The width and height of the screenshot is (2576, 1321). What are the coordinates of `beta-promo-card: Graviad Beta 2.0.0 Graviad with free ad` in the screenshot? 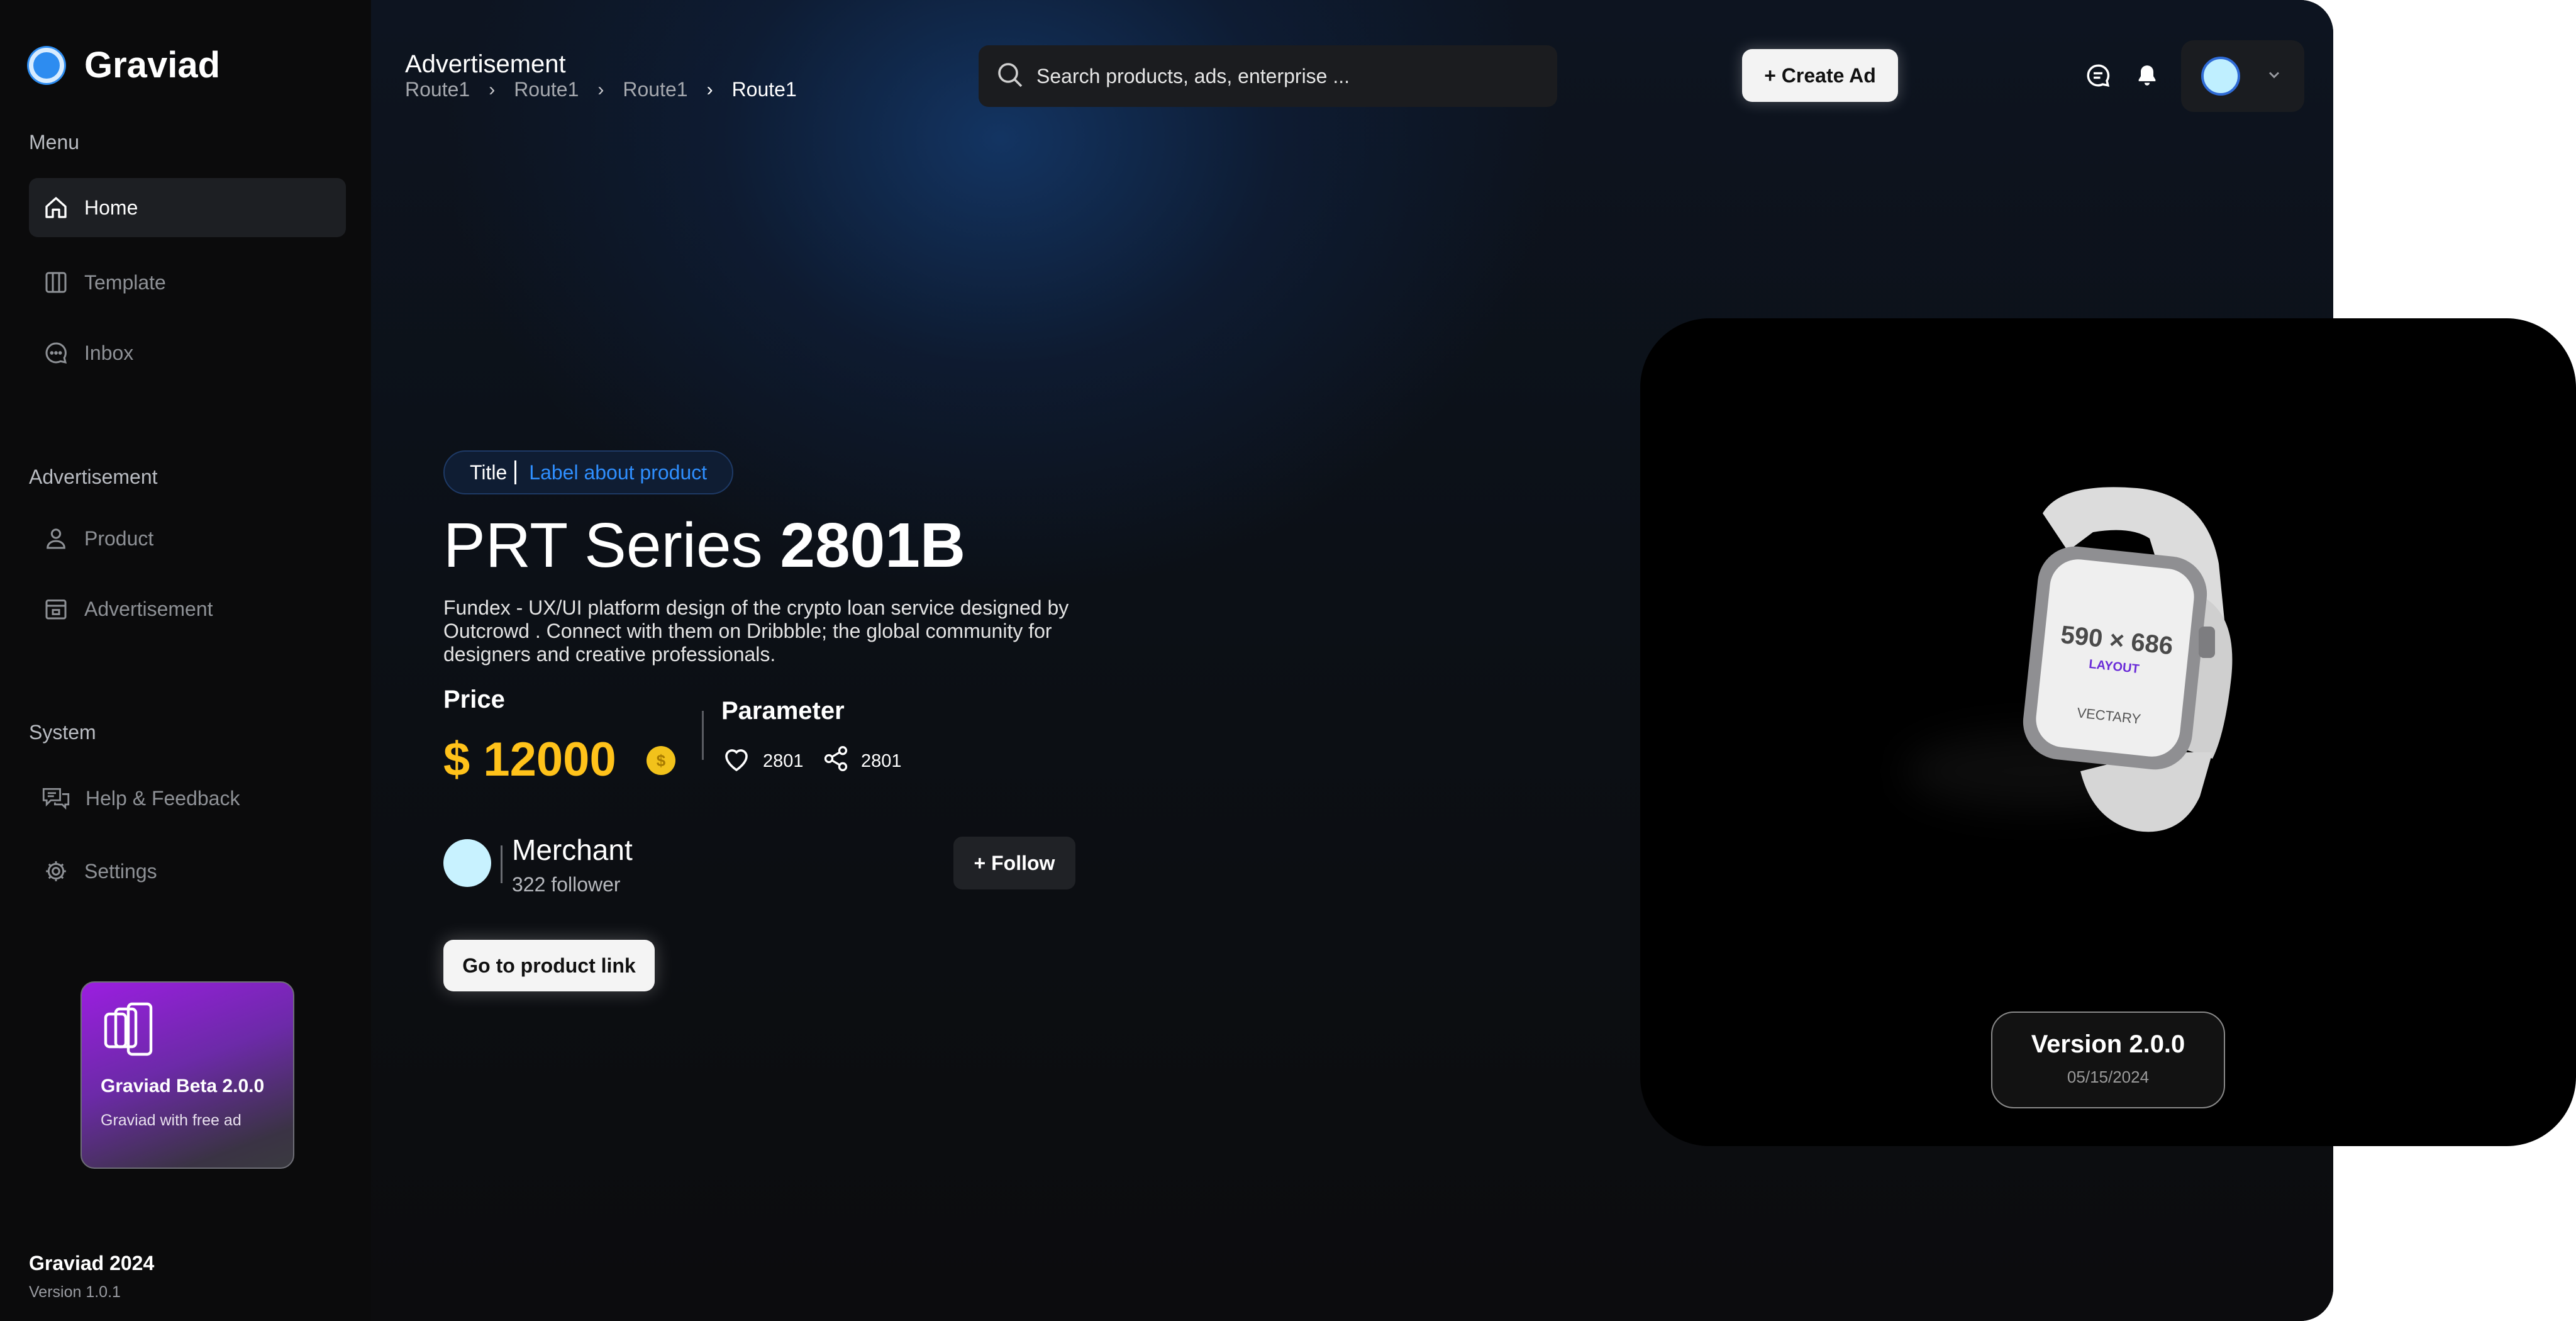 It's located at (187, 1075).